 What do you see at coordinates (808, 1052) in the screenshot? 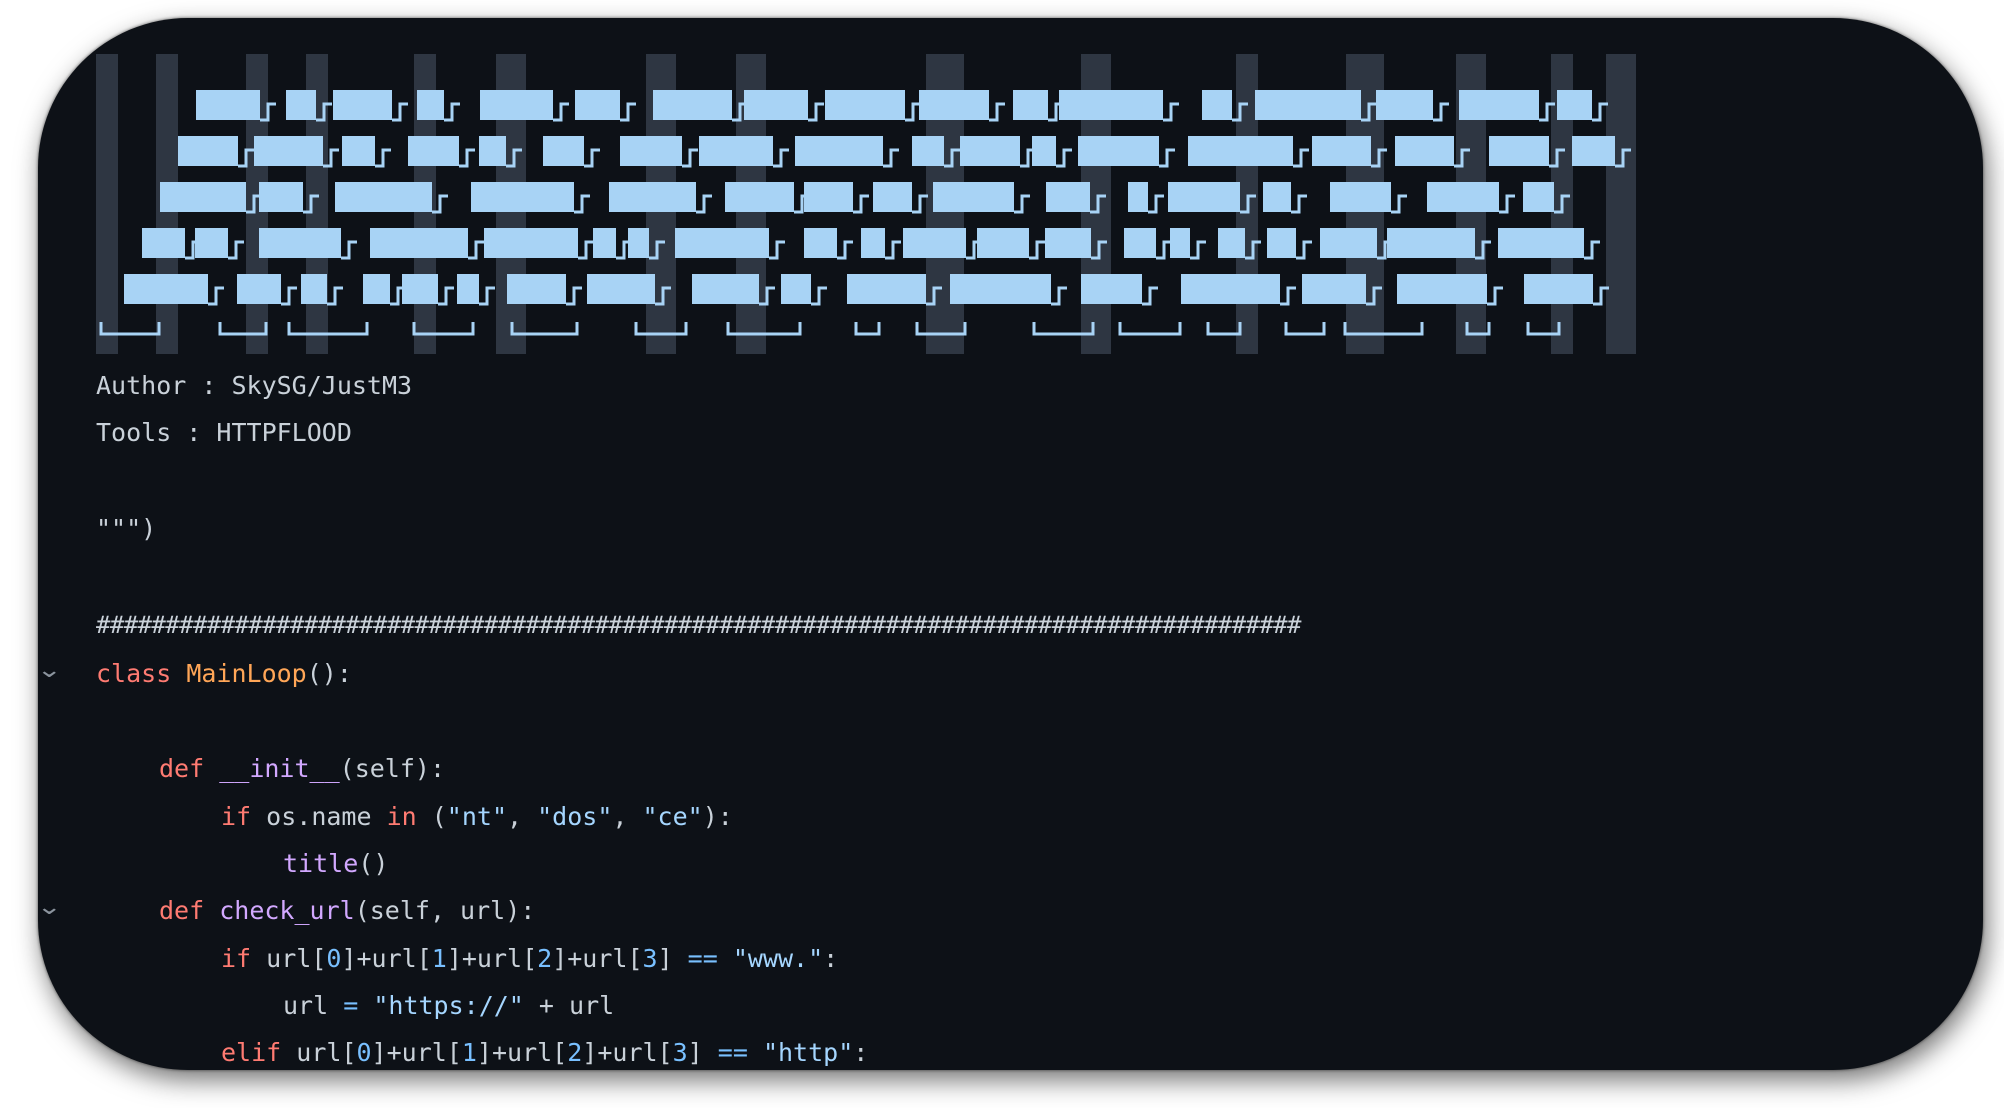
I see `string-http: "http"` at bounding box center [808, 1052].